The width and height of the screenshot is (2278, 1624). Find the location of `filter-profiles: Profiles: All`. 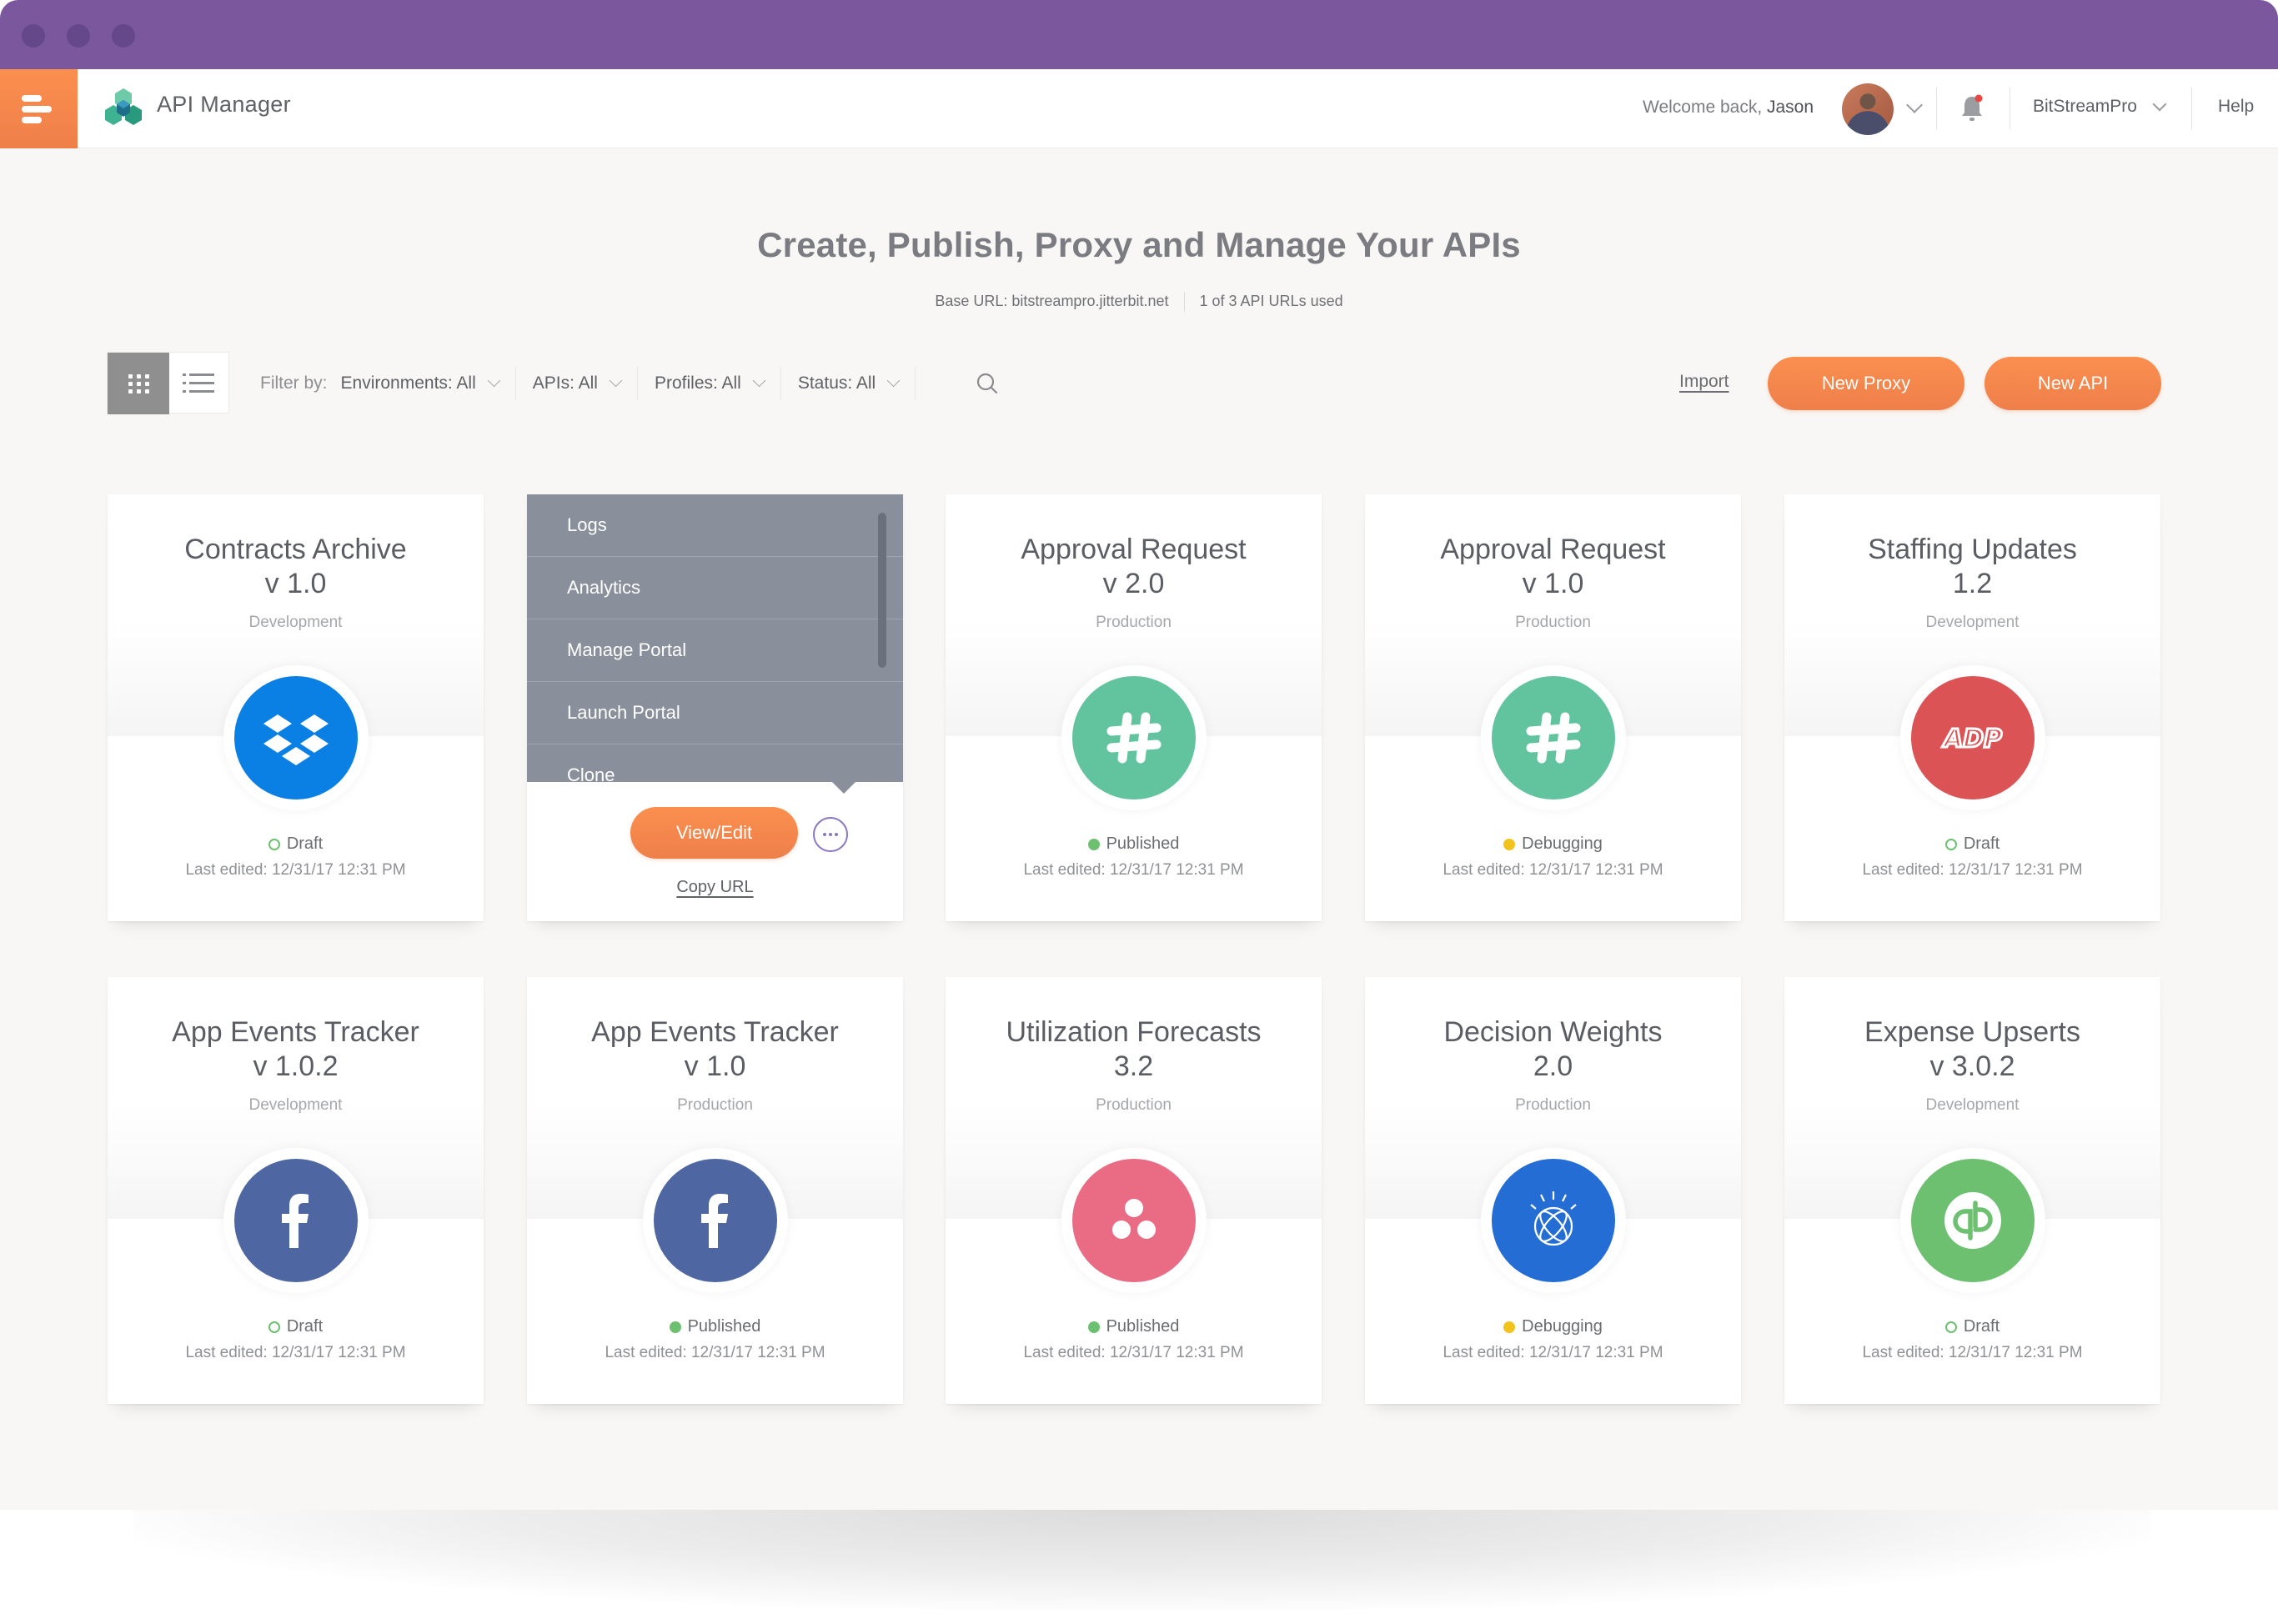

filter-profiles: Profiles: All is located at coordinates (709, 384).